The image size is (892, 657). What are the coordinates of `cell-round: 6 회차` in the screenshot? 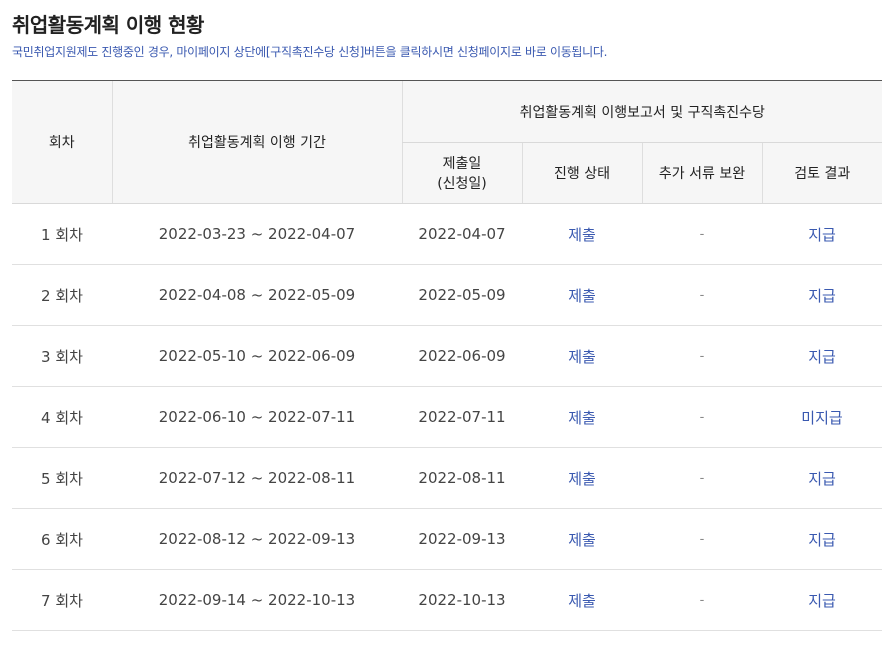 It's located at (62, 539).